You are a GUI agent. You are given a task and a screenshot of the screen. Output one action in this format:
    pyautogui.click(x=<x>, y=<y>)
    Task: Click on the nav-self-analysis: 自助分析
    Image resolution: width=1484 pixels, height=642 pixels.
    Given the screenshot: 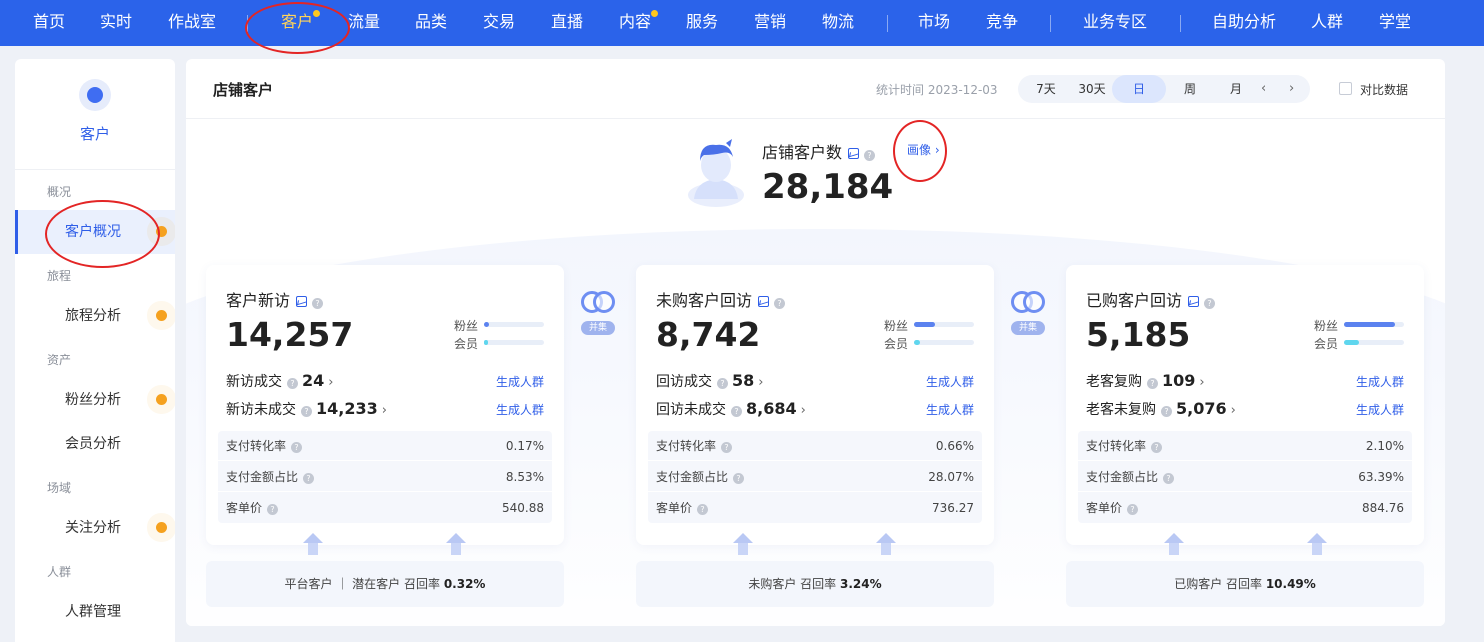 What is the action you would take?
    pyautogui.click(x=1244, y=23)
    